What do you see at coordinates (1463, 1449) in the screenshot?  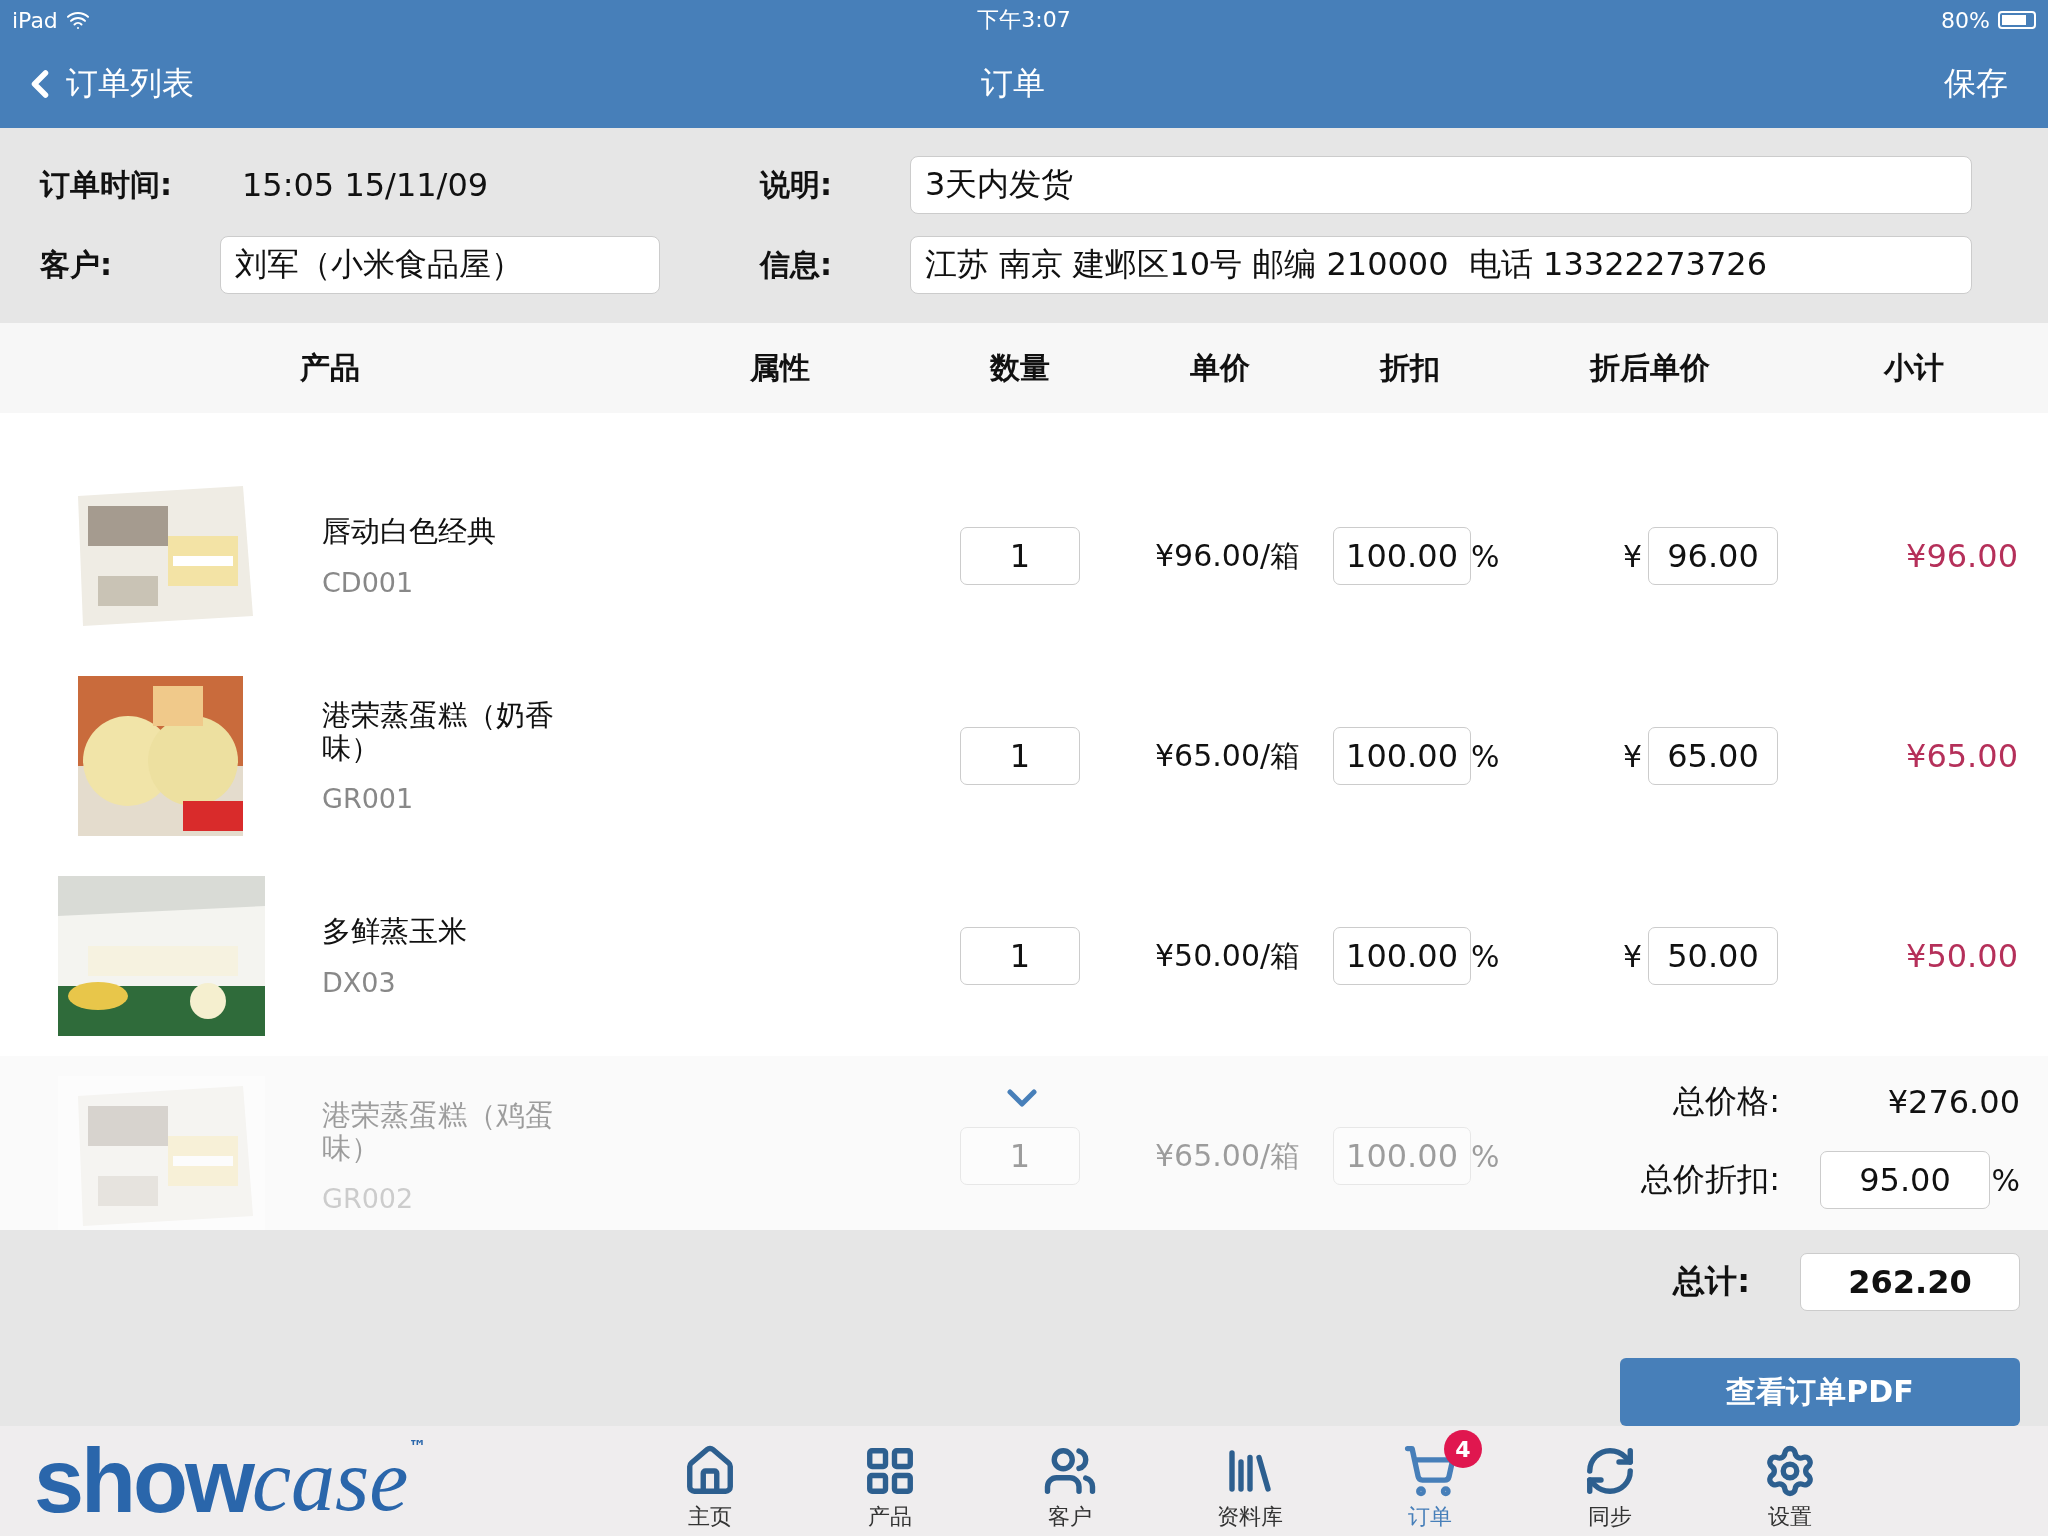 I see `count-badge: 4` at bounding box center [1463, 1449].